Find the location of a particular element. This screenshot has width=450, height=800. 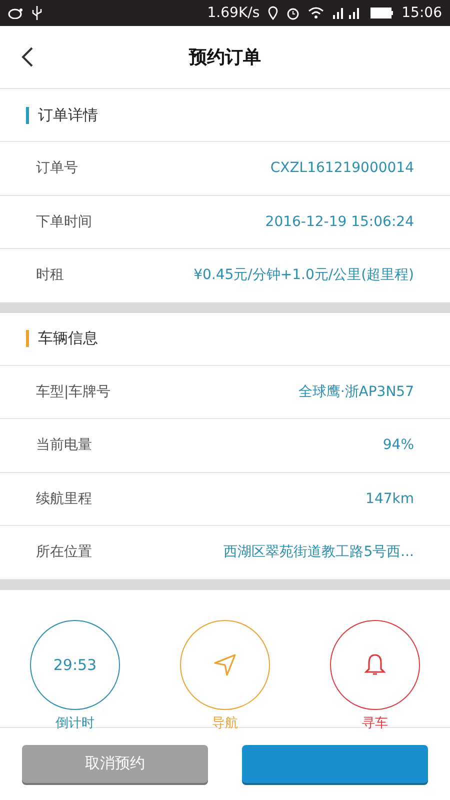

section-title: 订单详情 is located at coordinates (68, 115).